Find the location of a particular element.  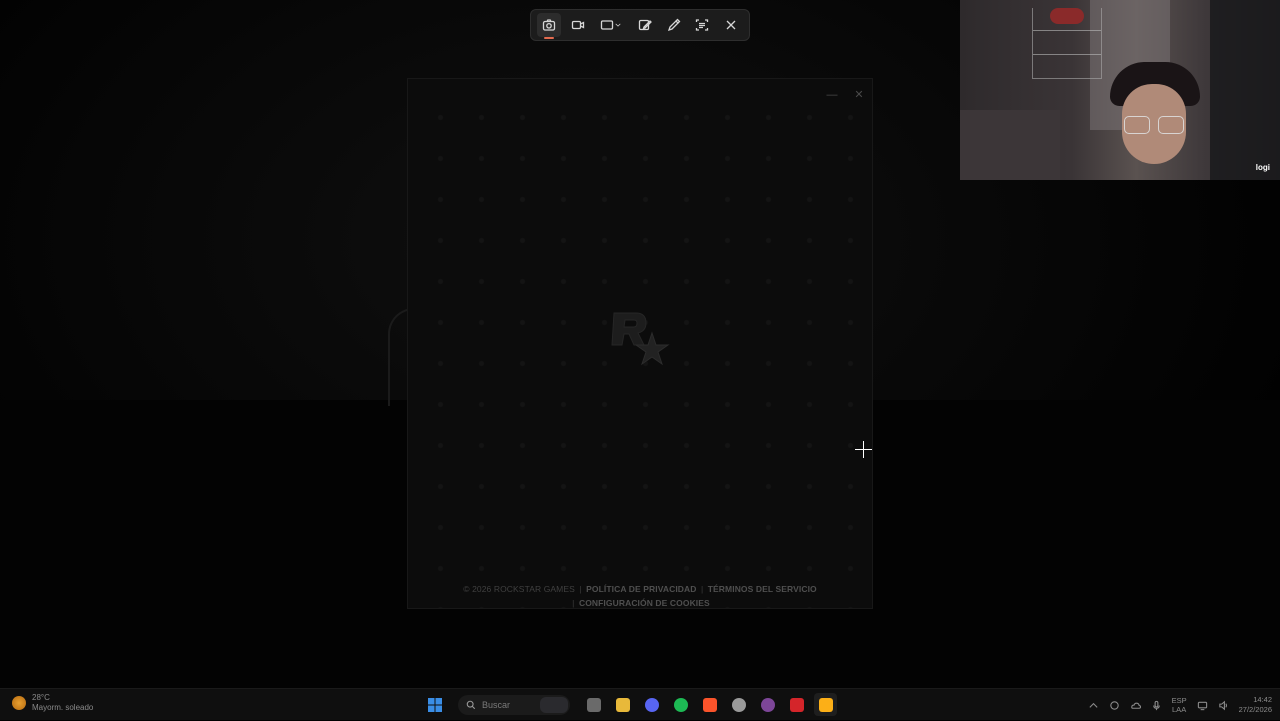

webcam-plush is located at coordinates (1067, 16).